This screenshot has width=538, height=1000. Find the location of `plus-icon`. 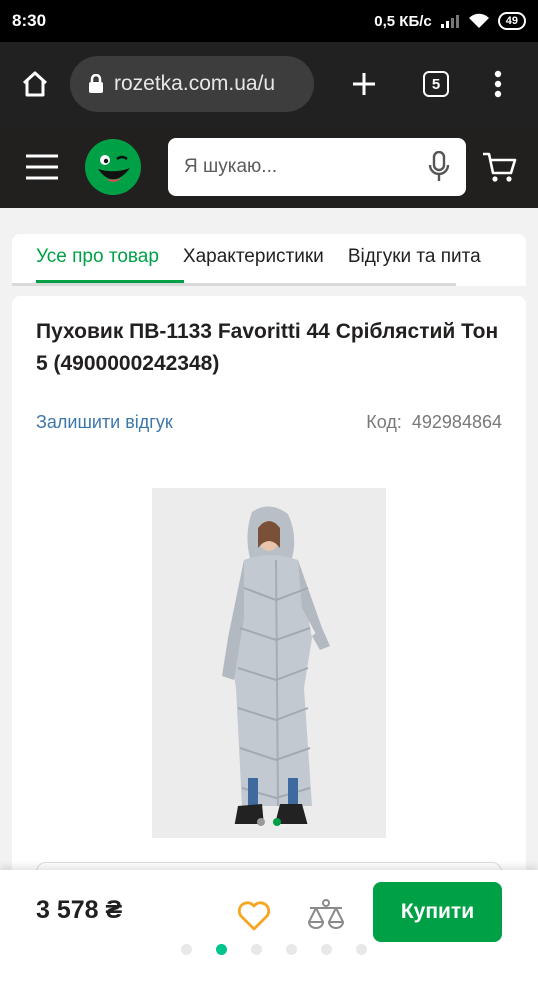

plus-icon is located at coordinates (364, 84).